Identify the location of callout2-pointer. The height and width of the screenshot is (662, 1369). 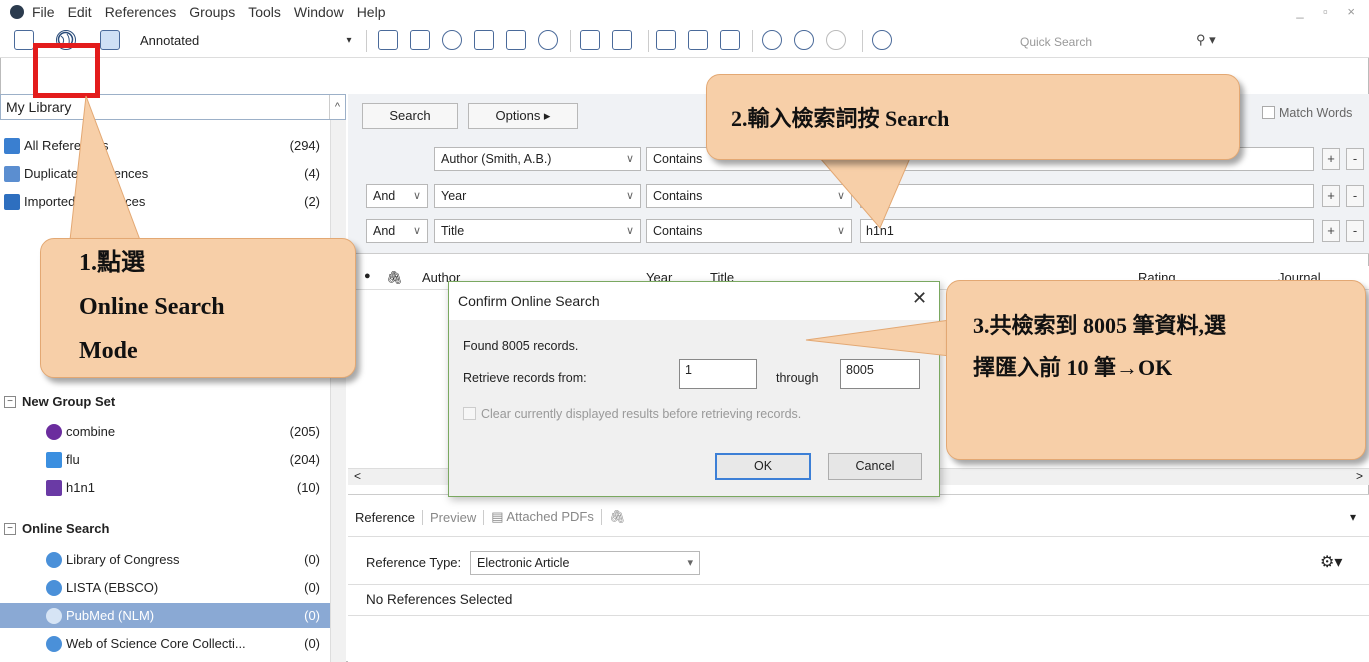
(864, 193).